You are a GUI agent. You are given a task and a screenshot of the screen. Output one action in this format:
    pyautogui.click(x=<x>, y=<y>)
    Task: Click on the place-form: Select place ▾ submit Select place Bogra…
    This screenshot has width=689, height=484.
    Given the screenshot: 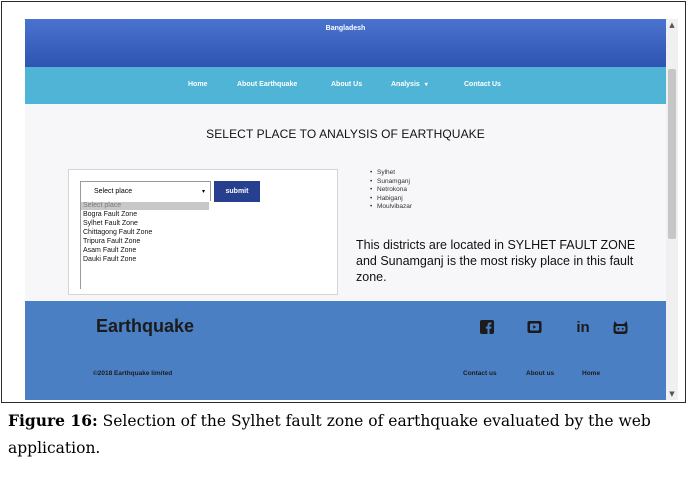 What is the action you would take?
    pyautogui.click(x=203, y=232)
    